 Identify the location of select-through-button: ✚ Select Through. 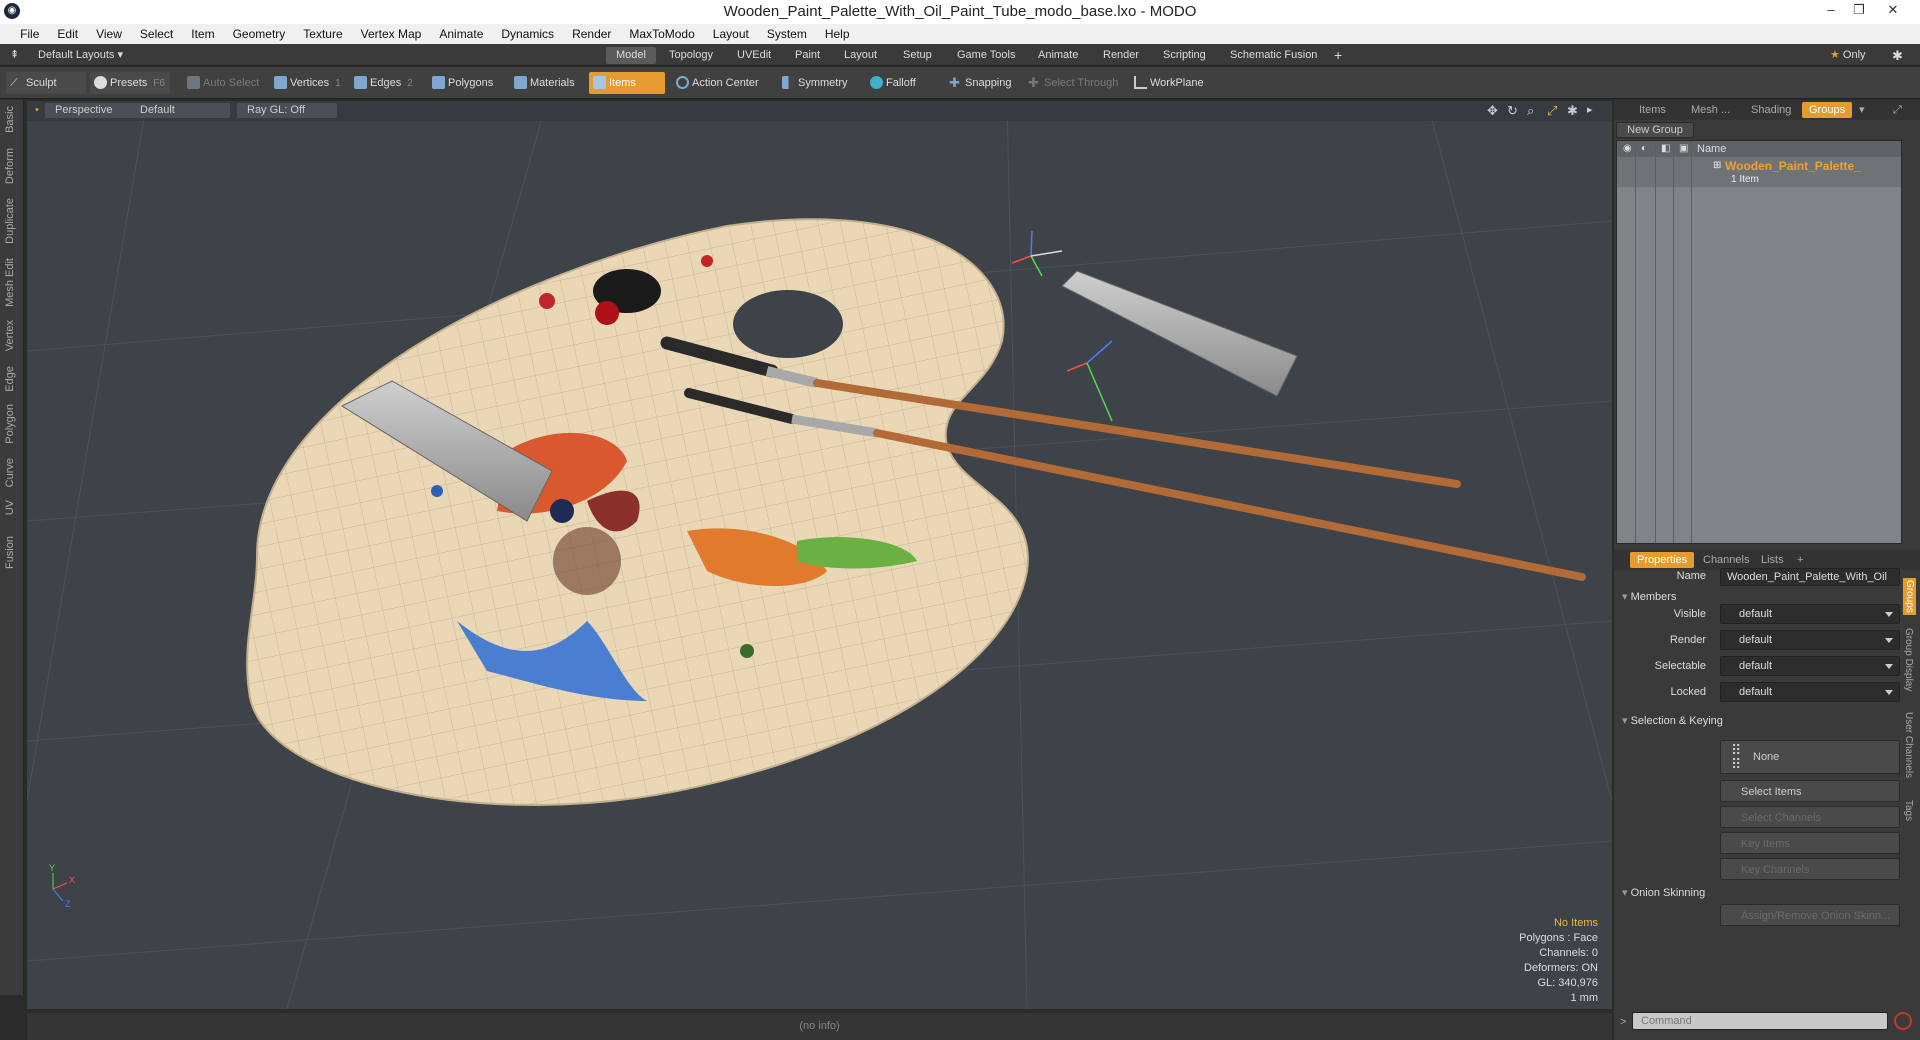
(1074, 83).